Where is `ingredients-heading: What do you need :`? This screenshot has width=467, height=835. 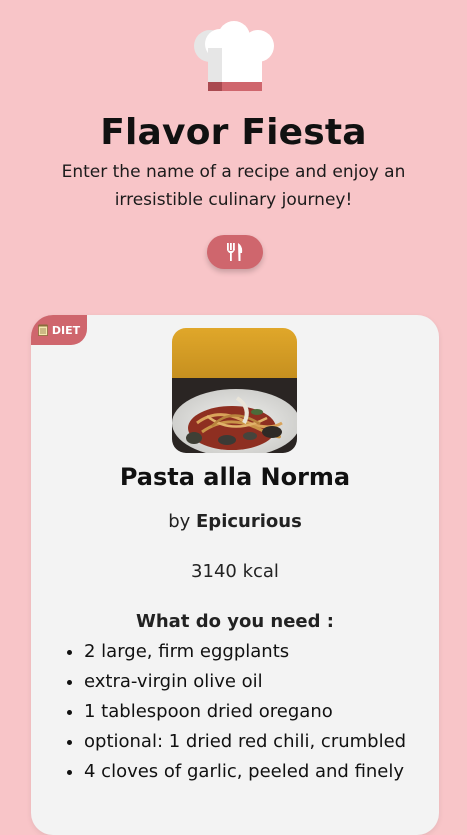
ingredients-heading: What do you need : is located at coordinates (235, 621).